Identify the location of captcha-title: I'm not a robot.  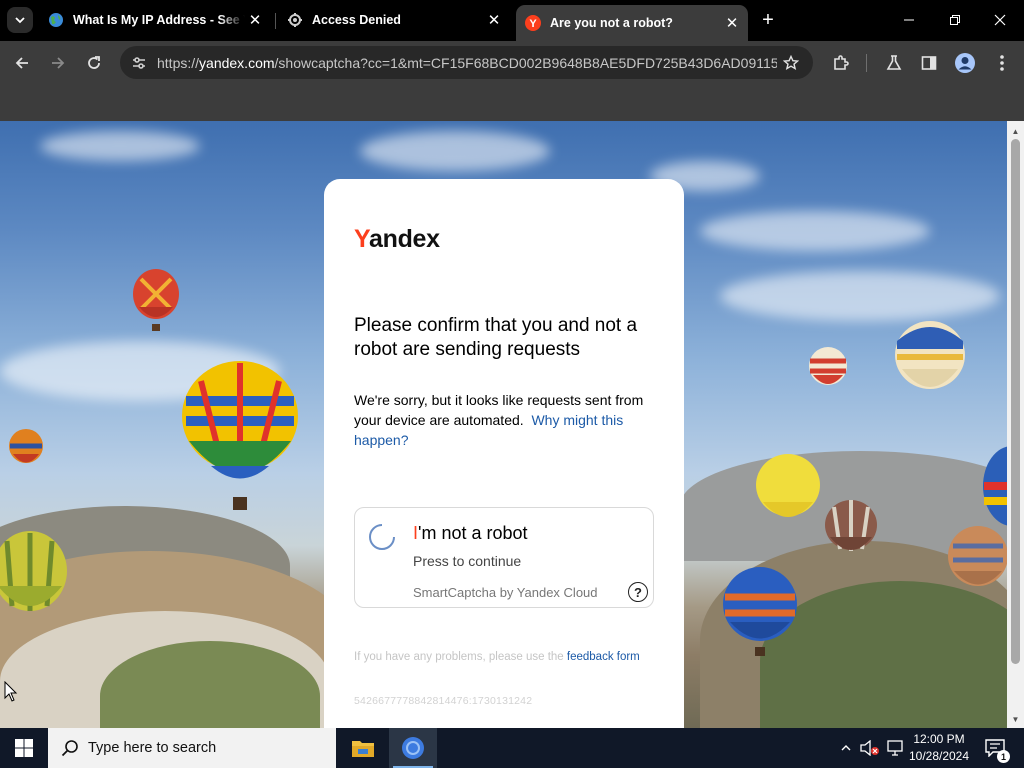
(470, 533).